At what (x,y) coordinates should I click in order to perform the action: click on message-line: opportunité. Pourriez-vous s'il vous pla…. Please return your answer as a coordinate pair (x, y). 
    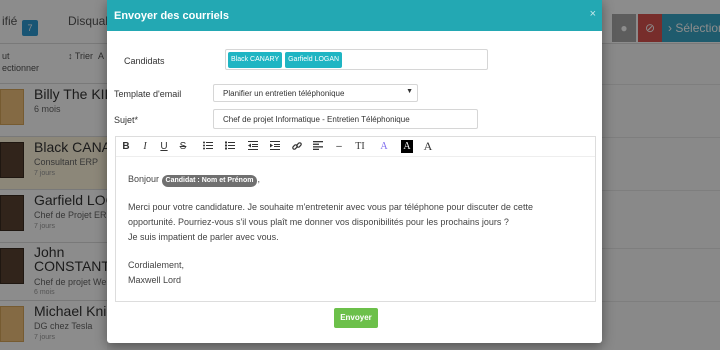
    Looking at the image, I should click on (318, 222).